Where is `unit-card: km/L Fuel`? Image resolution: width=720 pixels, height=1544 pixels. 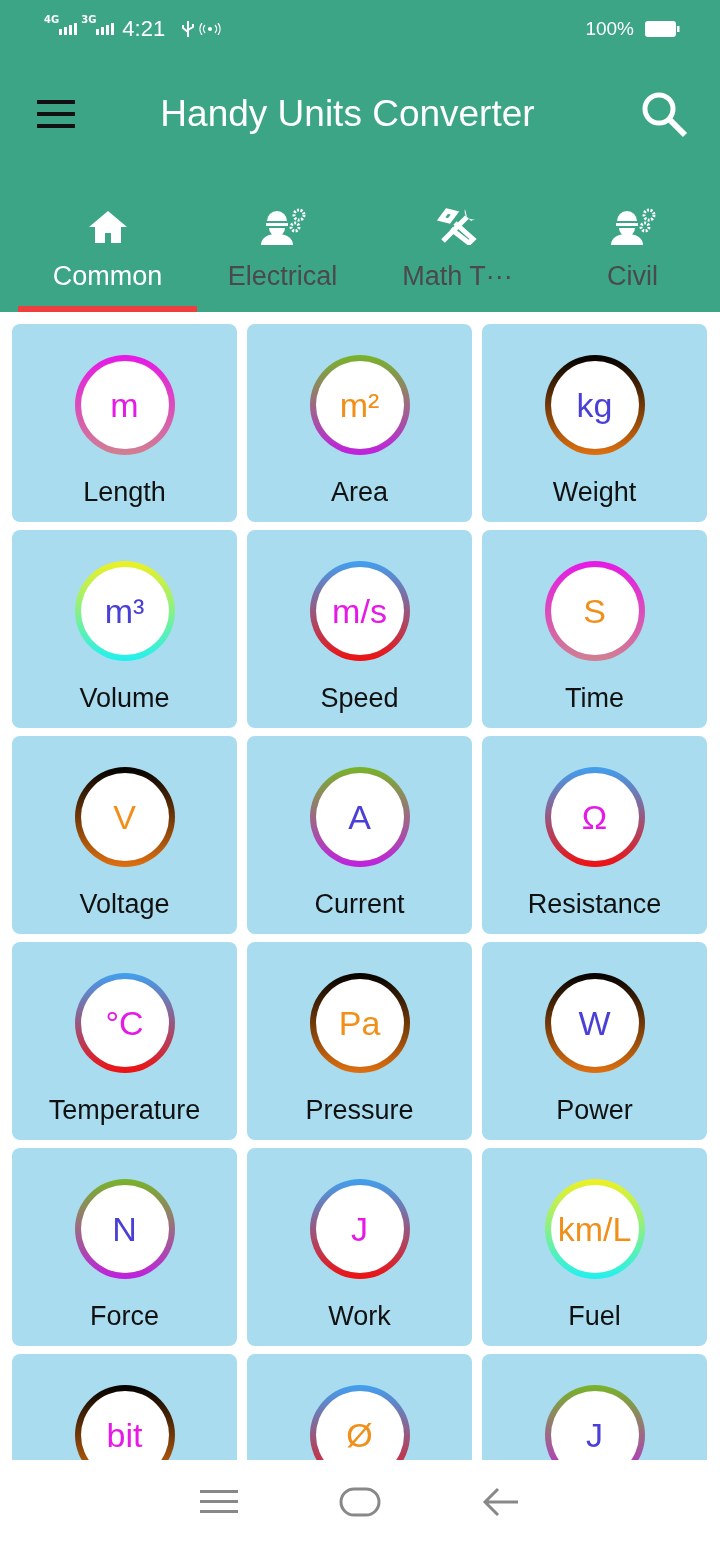
unit-card: km/L Fuel is located at coordinates (594, 1247).